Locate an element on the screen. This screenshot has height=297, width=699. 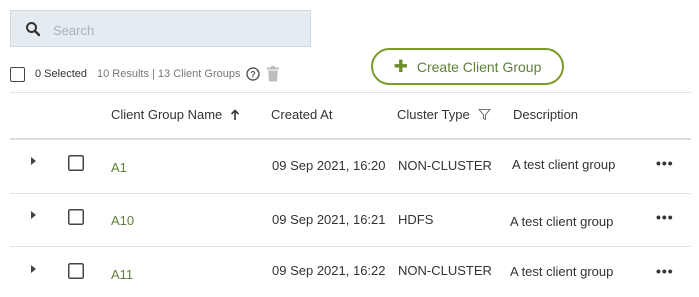
filter-icon is located at coordinates (484, 114).